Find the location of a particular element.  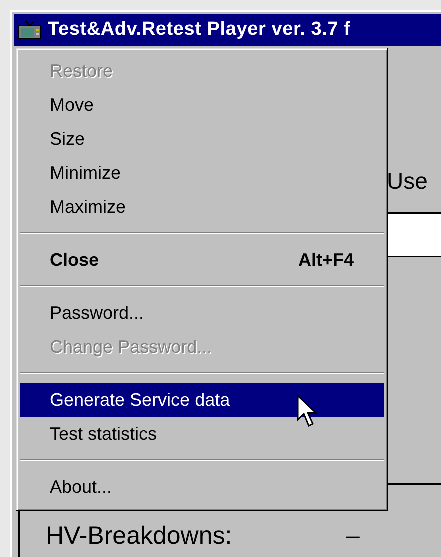

stat-label: HV-Breakdowns: is located at coordinates (140, 536).